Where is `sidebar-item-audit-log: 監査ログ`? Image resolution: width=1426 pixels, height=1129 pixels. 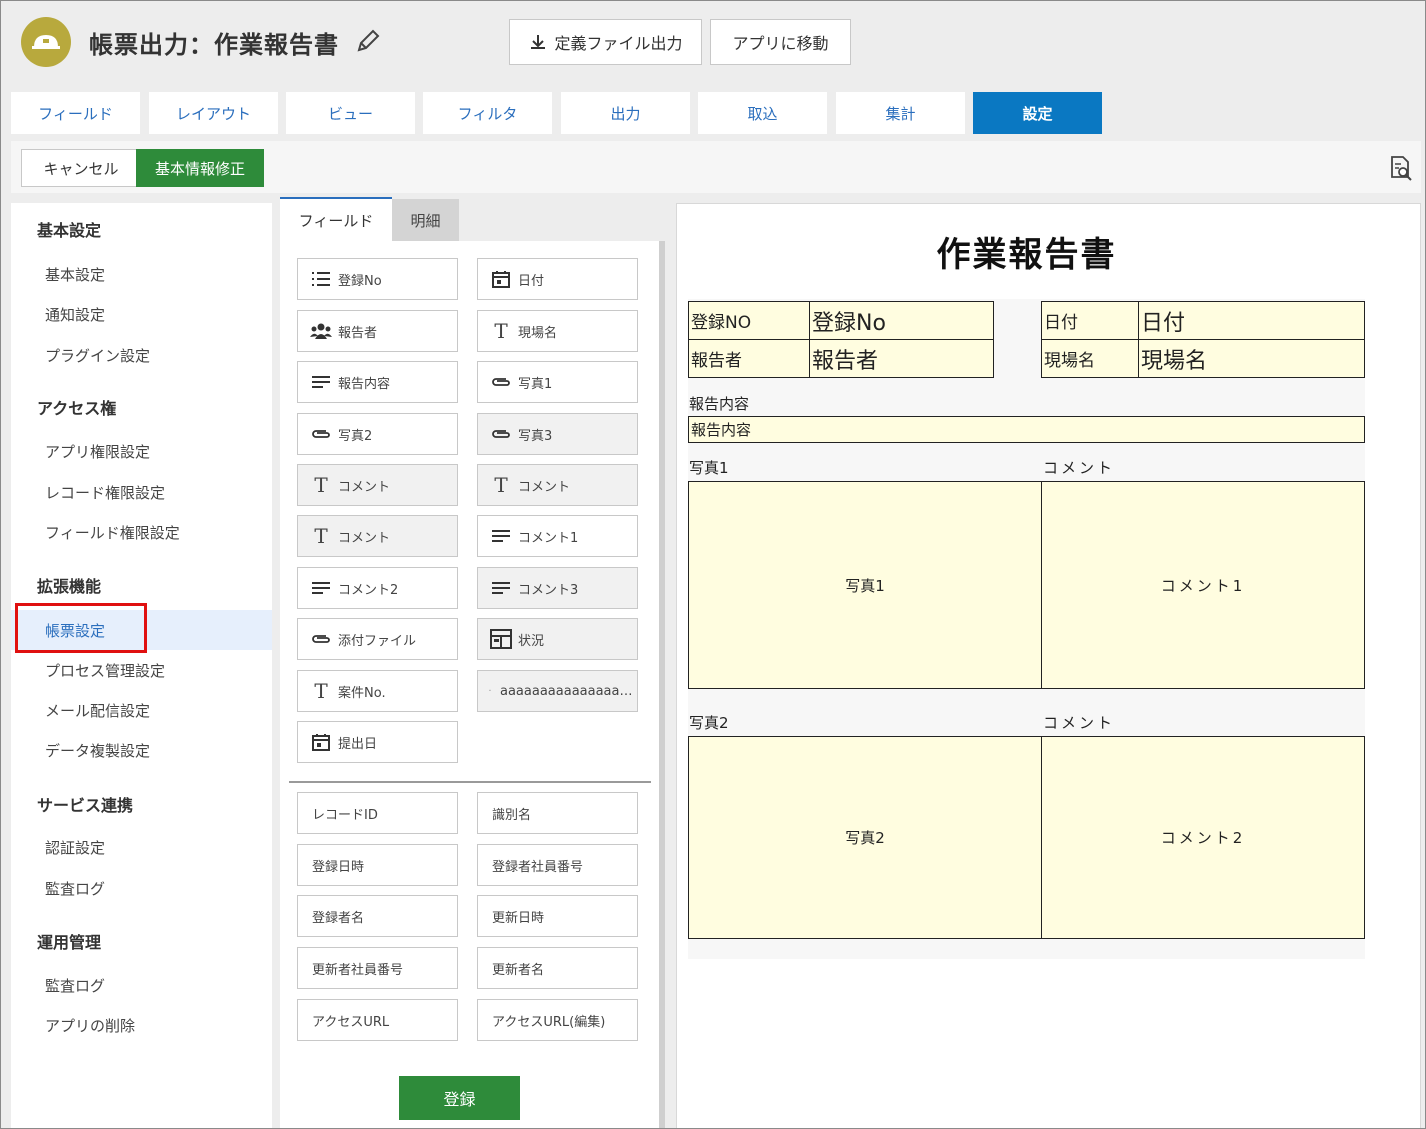 sidebar-item-audit-log: 監査ログ is located at coordinates (141, 888).